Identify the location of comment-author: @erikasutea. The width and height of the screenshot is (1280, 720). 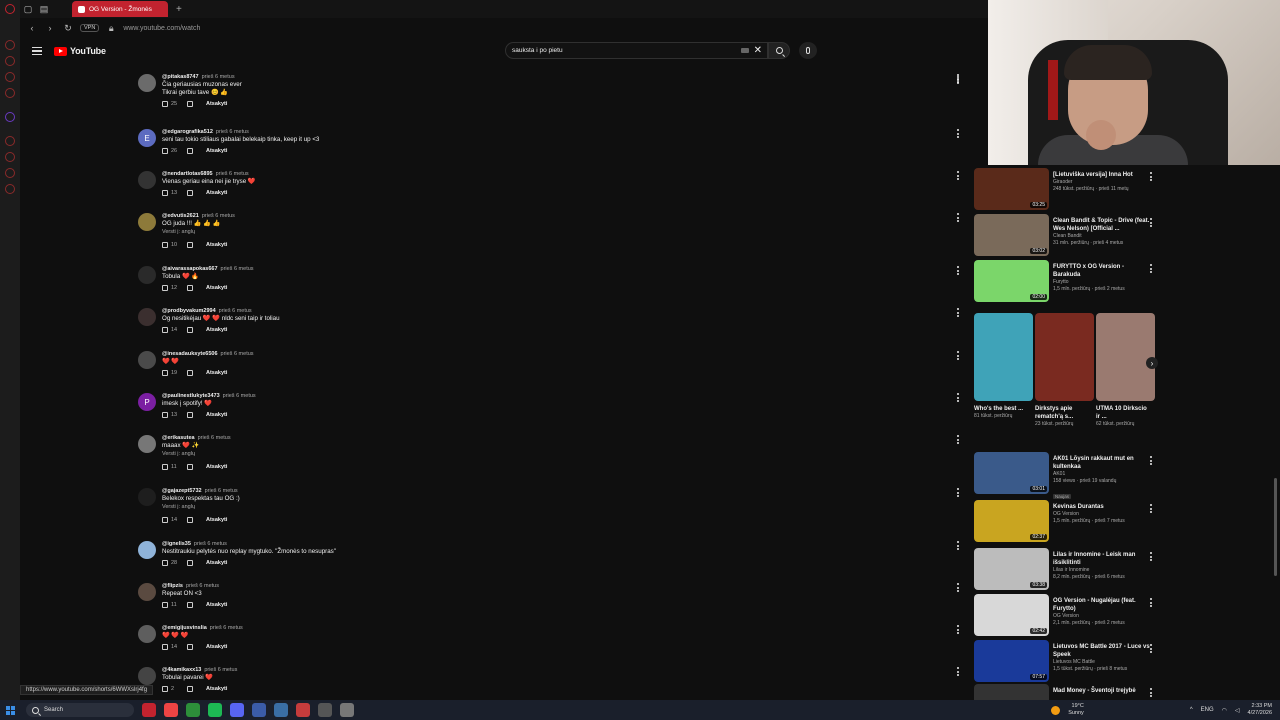
(178, 438).